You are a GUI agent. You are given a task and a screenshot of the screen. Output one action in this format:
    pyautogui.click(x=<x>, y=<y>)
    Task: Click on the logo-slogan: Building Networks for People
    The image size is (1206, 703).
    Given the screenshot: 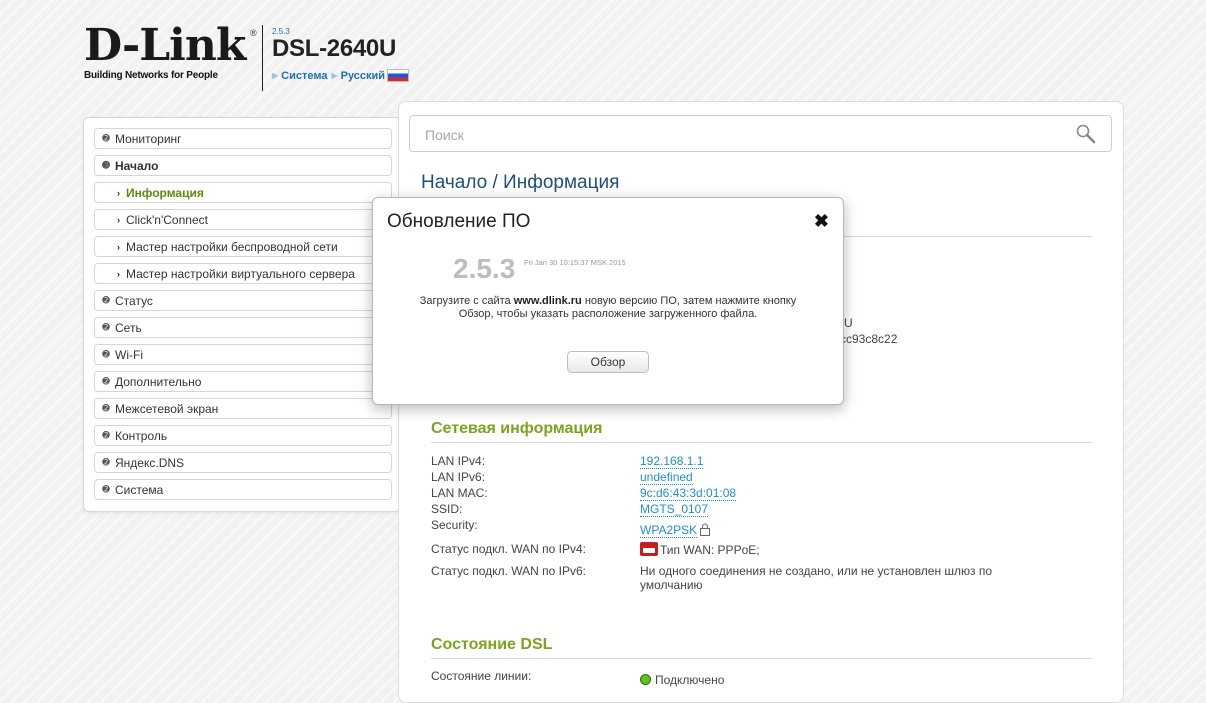 What is the action you would take?
    pyautogui.click(x=151, y=75)
    